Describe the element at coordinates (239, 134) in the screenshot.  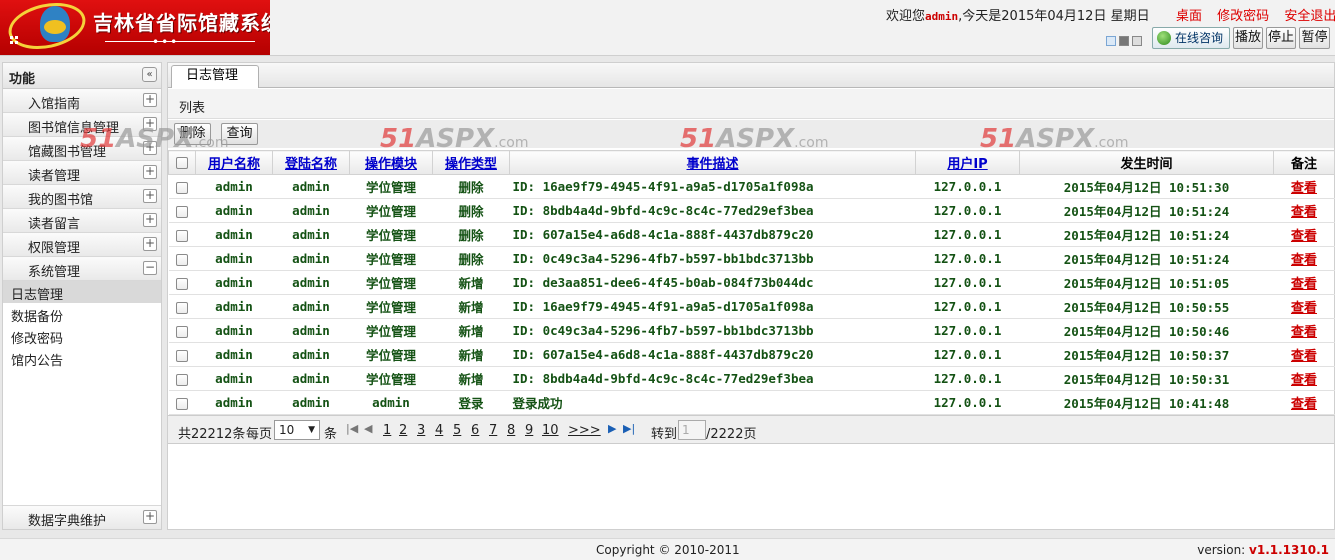
I see `query-button: 查询` at that location.